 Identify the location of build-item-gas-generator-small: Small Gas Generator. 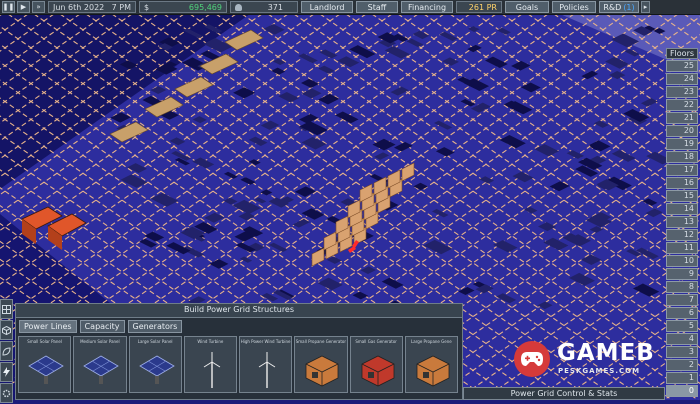
(376, 364).